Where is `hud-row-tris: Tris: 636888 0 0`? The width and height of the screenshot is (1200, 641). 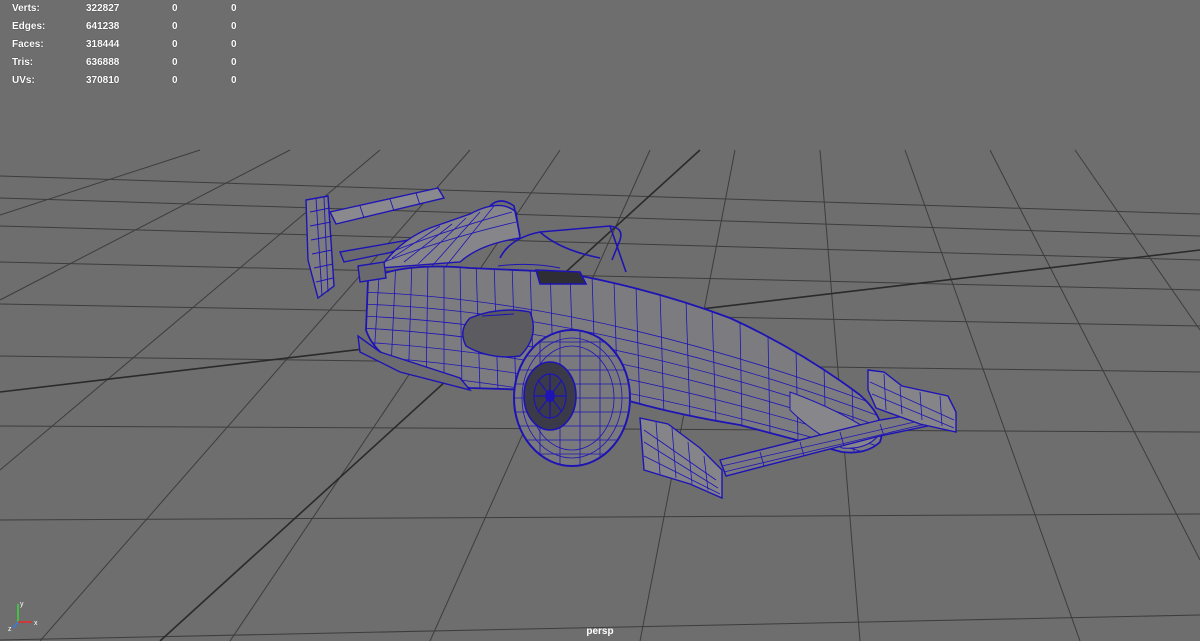 hud-row-tris: Tris: 636888 0 0 is located at coordinates (130, 63).